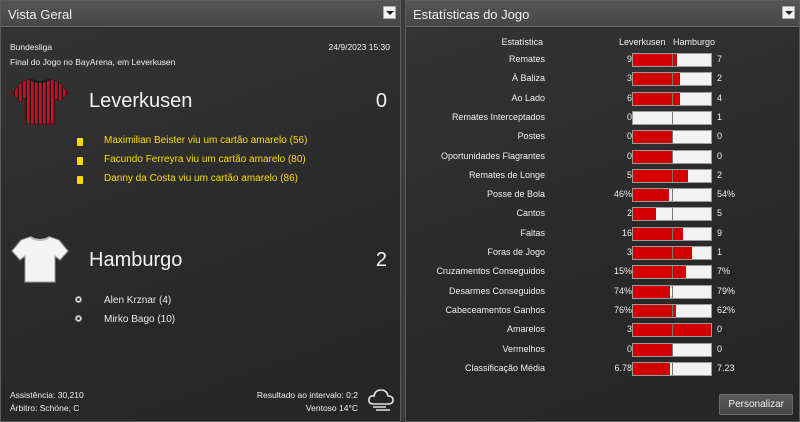 The height and width of the screenshot is (422, 800). Describe the element at coordinates (603, 157) in the screenshot. I see `stat-row: Oportunidades Flagrantes 0 0` at that location.